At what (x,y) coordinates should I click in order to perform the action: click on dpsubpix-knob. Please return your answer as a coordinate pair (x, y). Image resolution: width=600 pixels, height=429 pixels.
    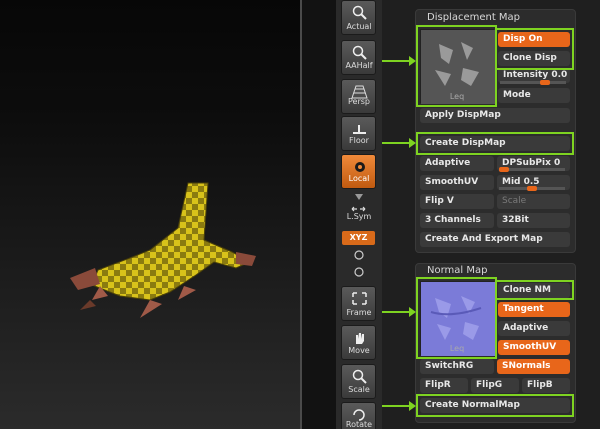
    Looking at the image, I should click on (504, 169).